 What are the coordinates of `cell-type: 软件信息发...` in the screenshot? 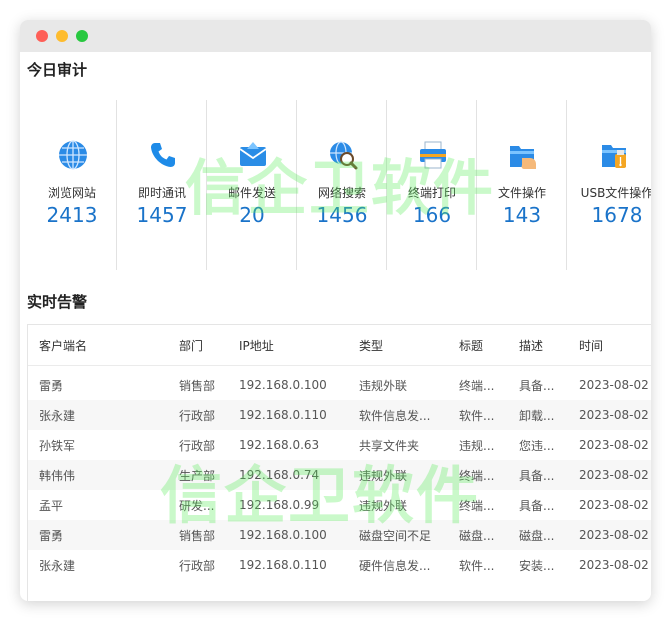 It's located at (398, 415).